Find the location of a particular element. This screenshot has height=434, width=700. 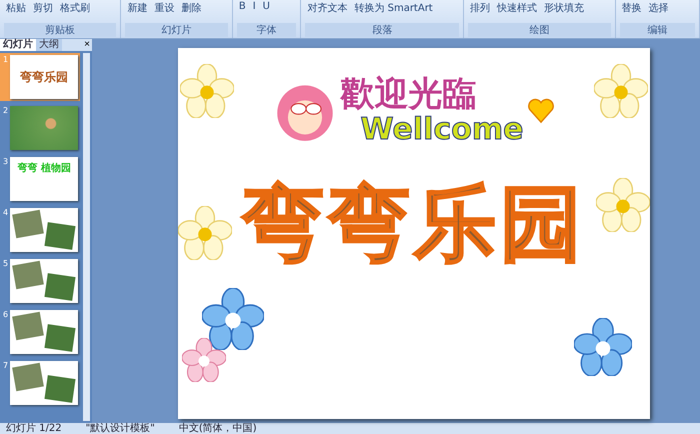

panel-tab: 大纲 is located at coordinates (49, 45).